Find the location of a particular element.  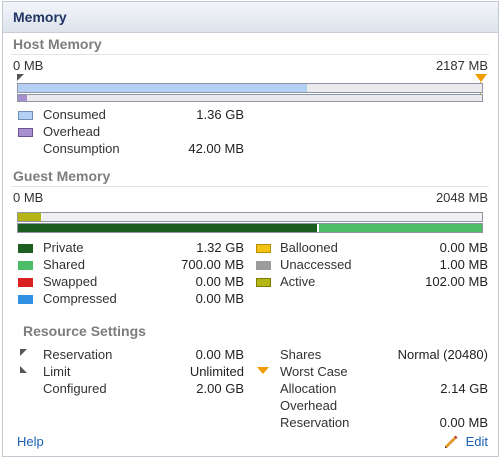

compressed-swatch is located at coordinates (25, 299).